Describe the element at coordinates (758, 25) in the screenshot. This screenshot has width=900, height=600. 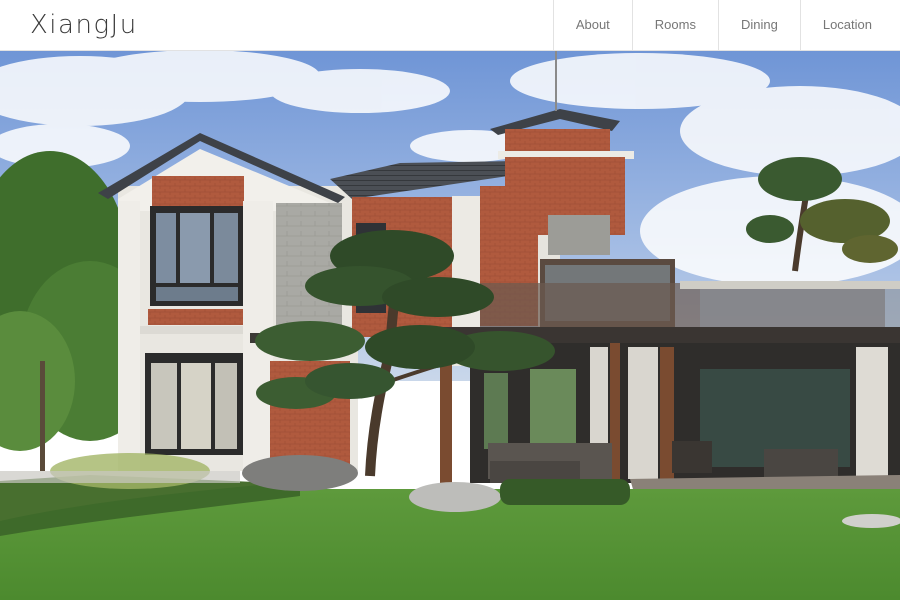
I see `nav-dining: Dining` at that location.